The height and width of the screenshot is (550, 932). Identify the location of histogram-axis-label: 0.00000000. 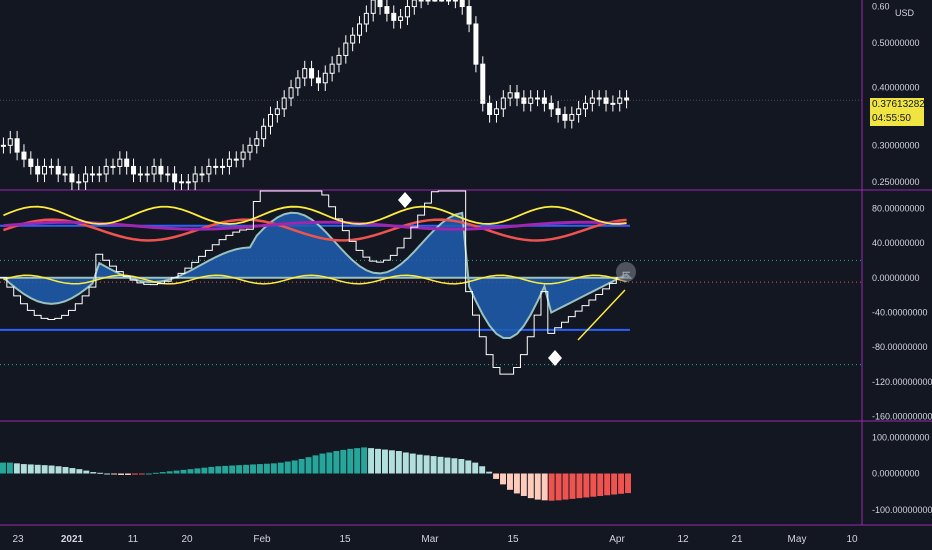
(896, 474).